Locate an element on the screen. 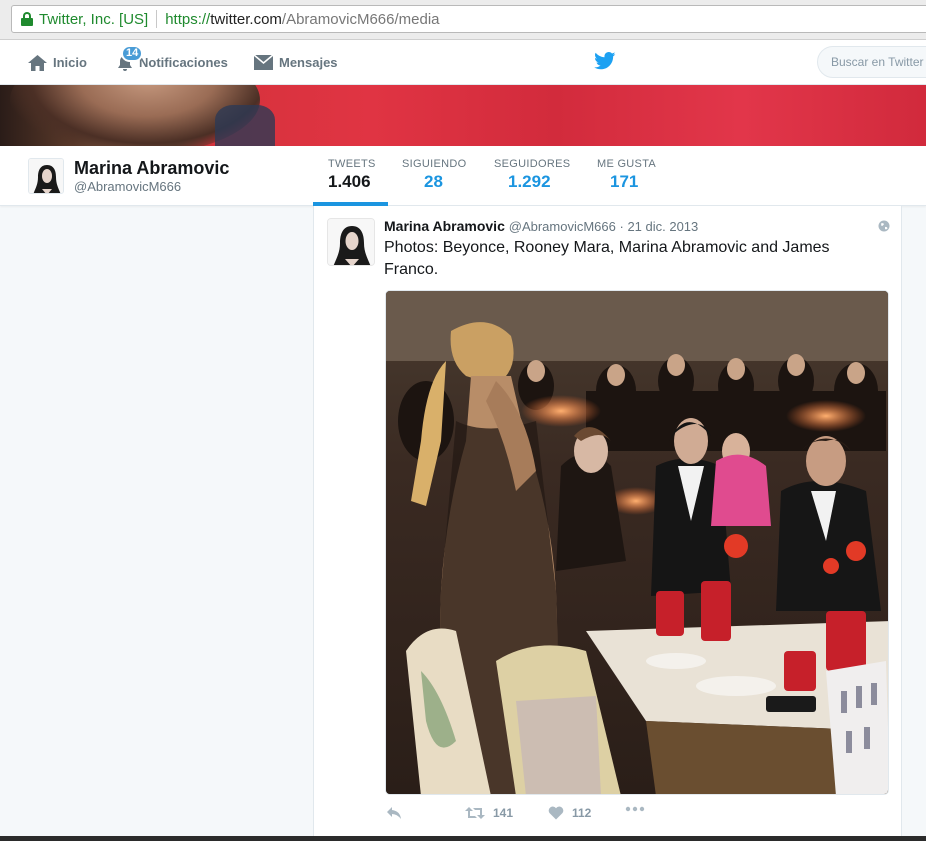  tweet-author-name: Marina Abramovic is located at coordinates (444, 226).